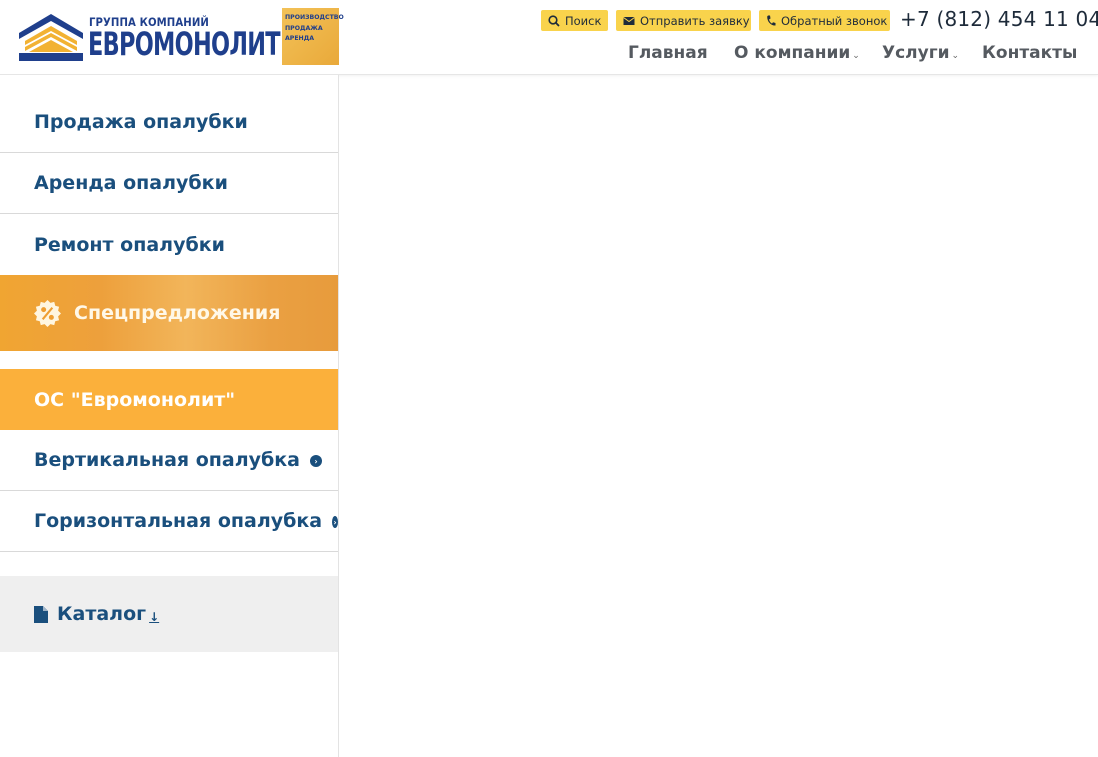  What do you see at coordinates (135, 399) in the screenshot?
I see `sidebar-item-label: ОС "Евромонолит"` at bounding box center [135, 399].